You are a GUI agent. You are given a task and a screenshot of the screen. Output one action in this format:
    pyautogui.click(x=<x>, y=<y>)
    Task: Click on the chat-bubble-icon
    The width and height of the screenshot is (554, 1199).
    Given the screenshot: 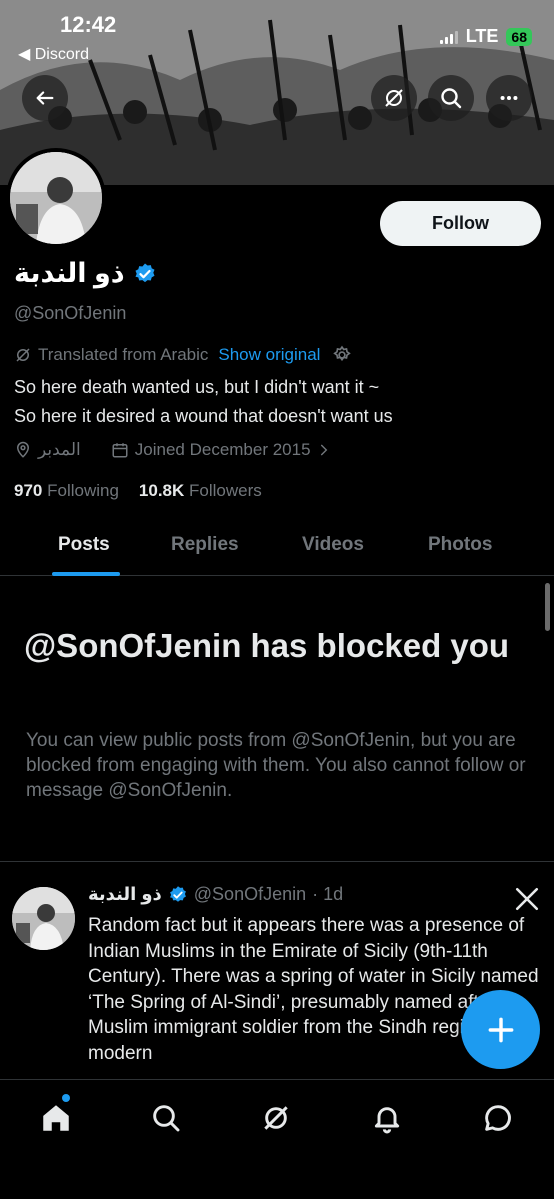 What is the action you would take?
    pyautogui.click(x=498, y=1118)
    